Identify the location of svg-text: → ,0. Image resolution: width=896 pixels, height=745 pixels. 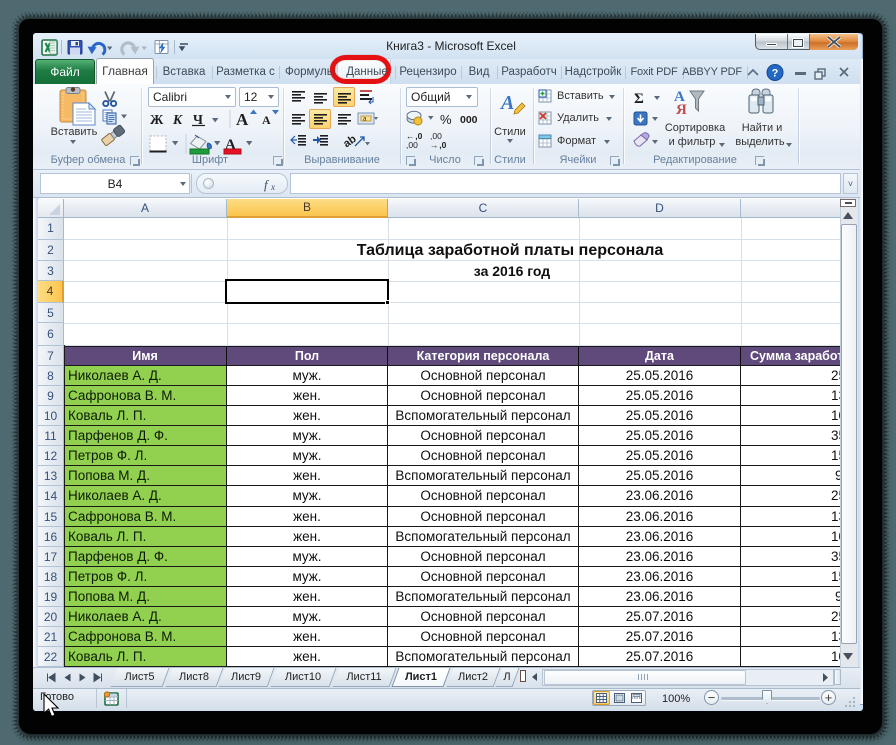
(438, 145).